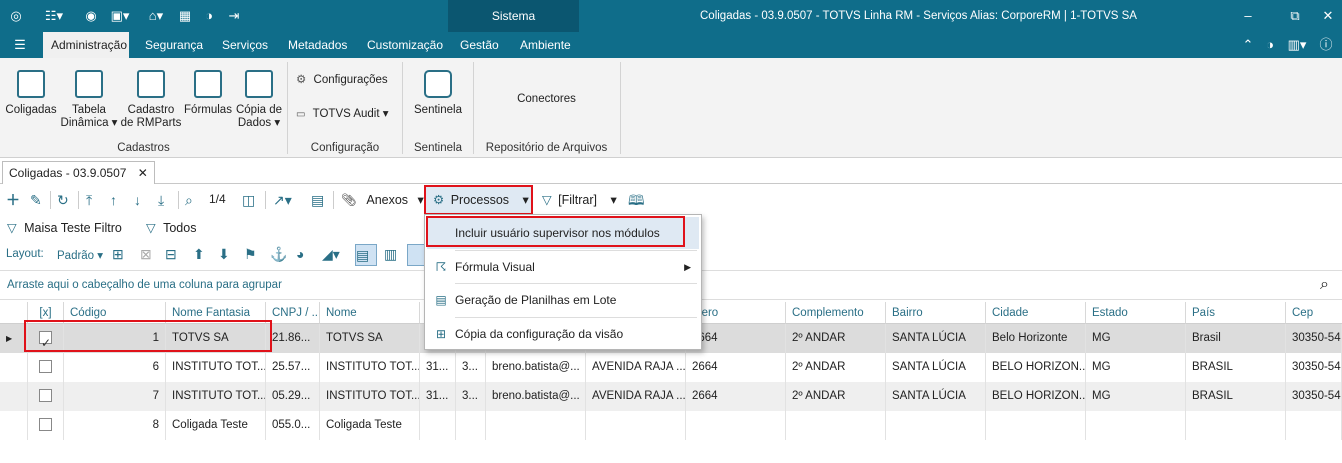 The image size is (1342, 463). I want to click on col-cep: Cep, so click(1314, 313).